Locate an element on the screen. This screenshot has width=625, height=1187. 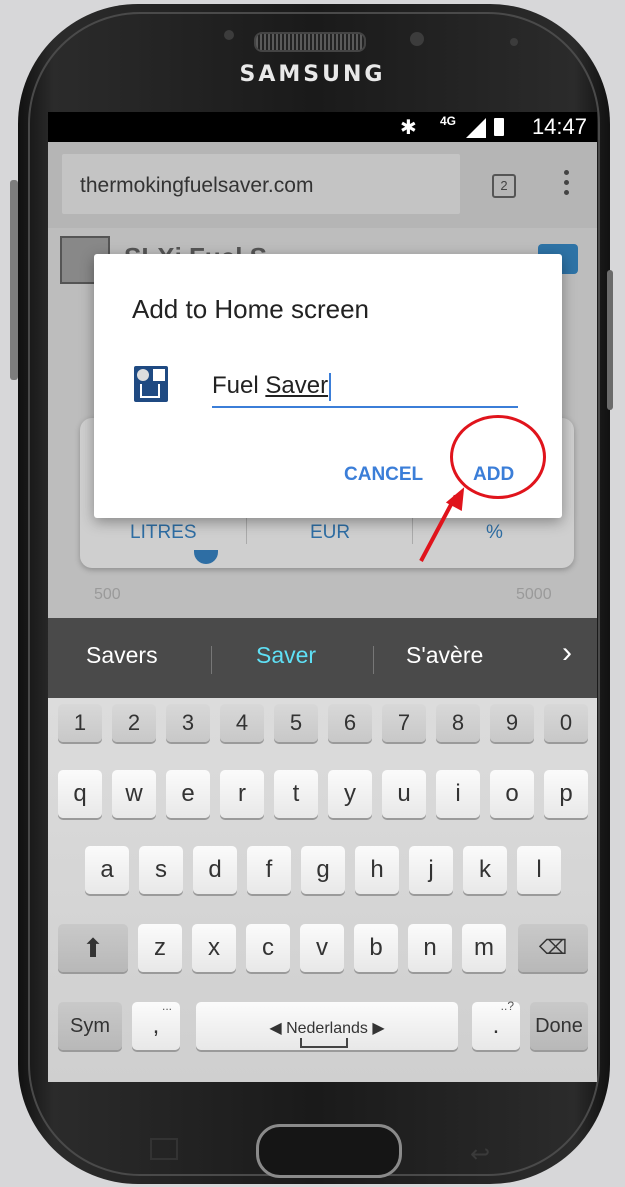
key-a: a is located at coordinates (107, 870).